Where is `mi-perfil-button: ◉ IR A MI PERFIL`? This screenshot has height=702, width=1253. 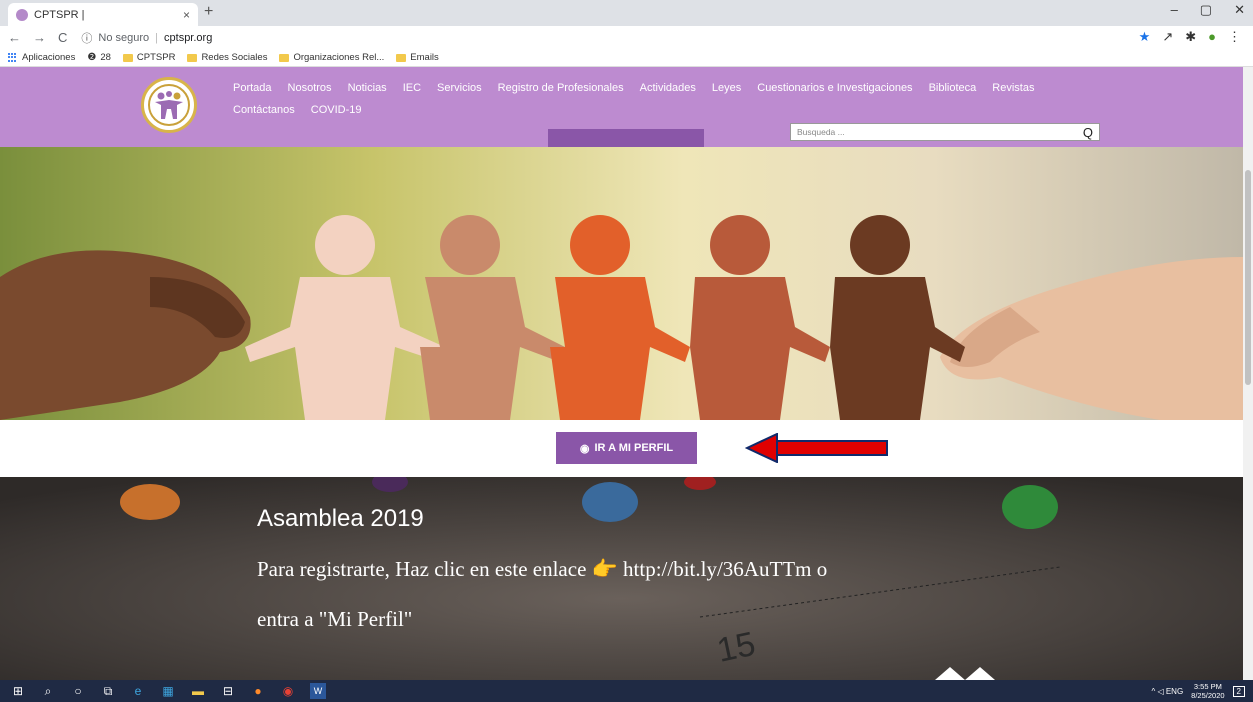
mi-perfil-button: ◉ IR A MI PERFIL is located at coordinates (626, 448).